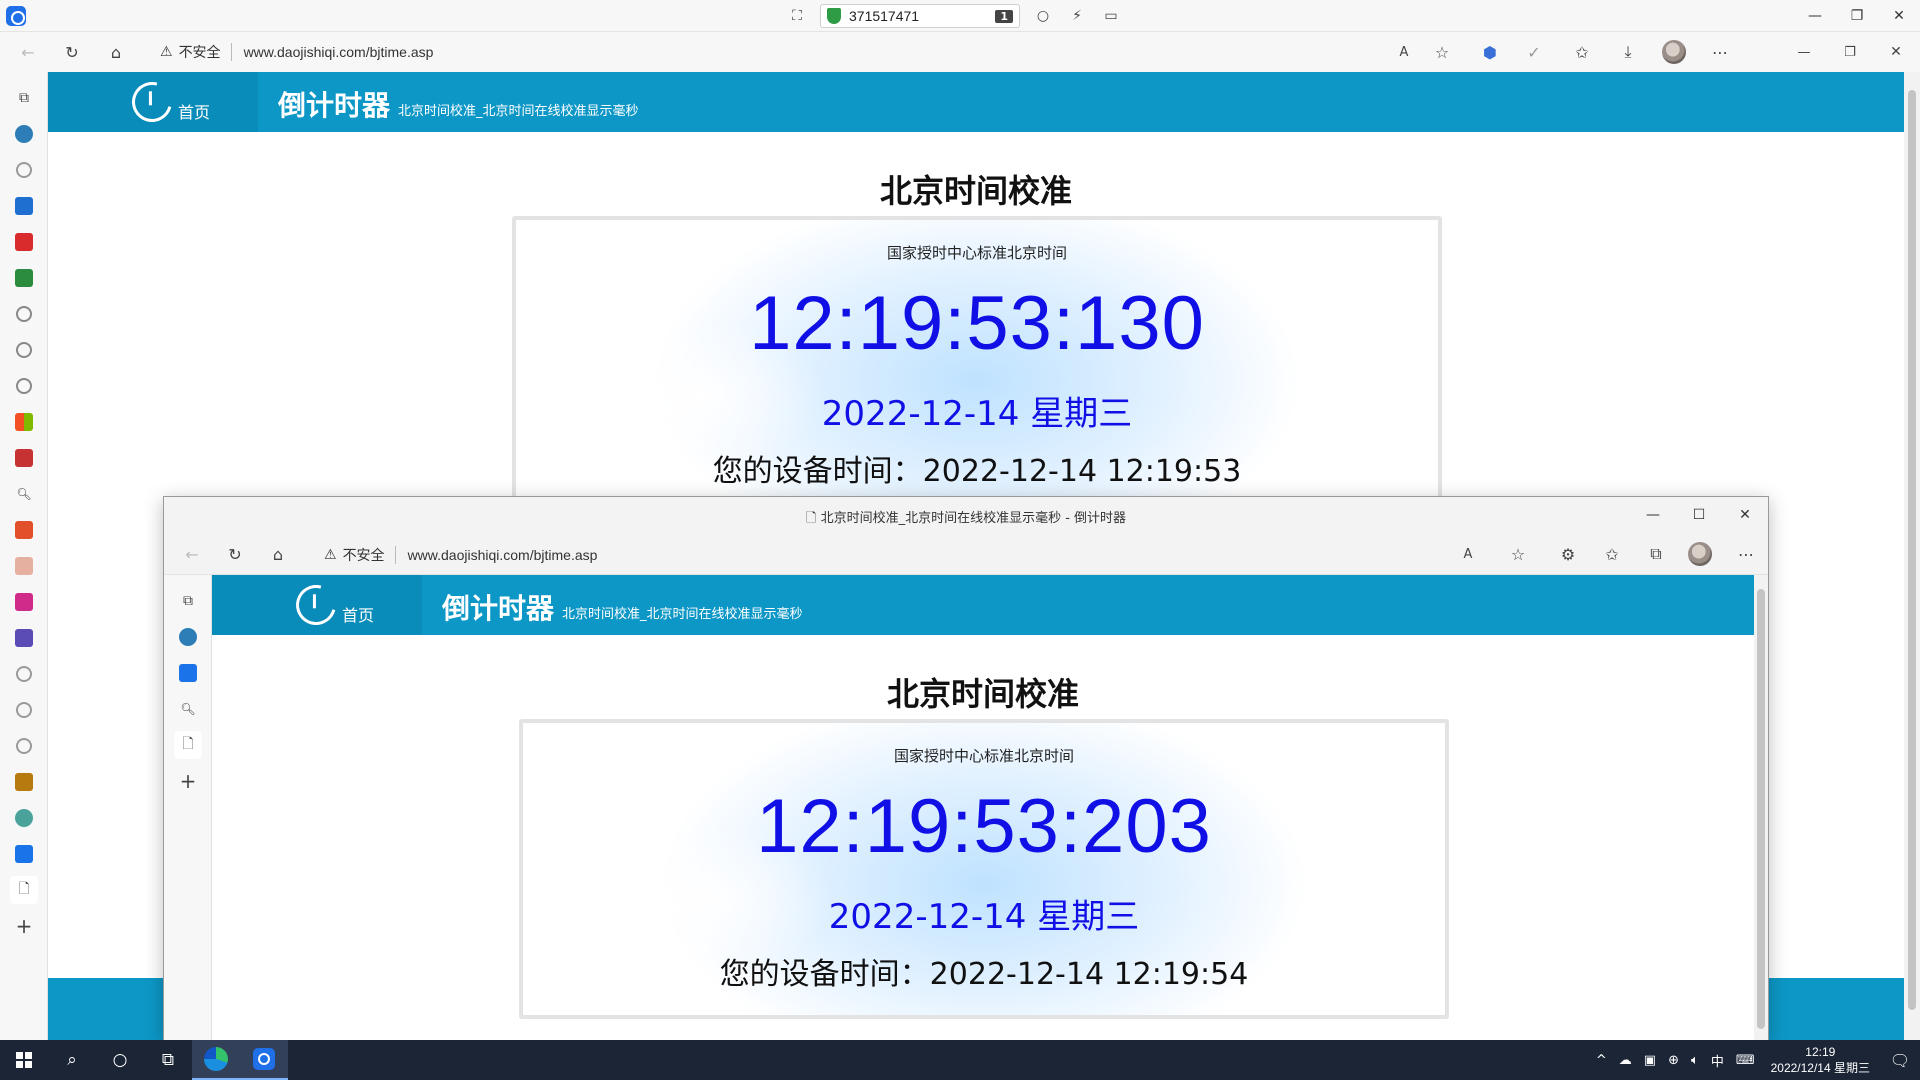 The height and width of the screenshot is (1080, 1920). I want to click on inner-address-bar: ⚠ 不安全 www.daojishiqi.com/bjtime.asp, so click(460, 555).